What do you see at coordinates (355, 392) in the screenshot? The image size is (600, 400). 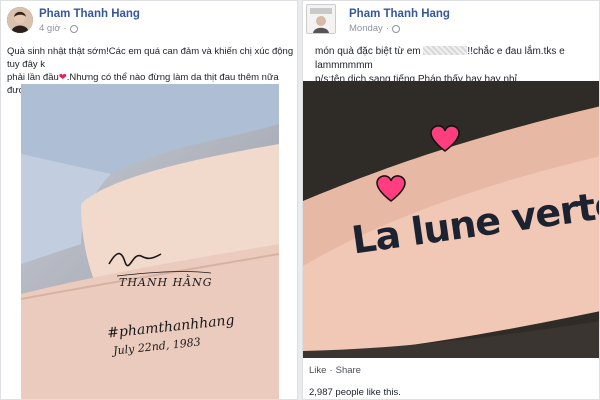 I see `likes-count: 2,987 people like this.` at bounding box center [355, 392].